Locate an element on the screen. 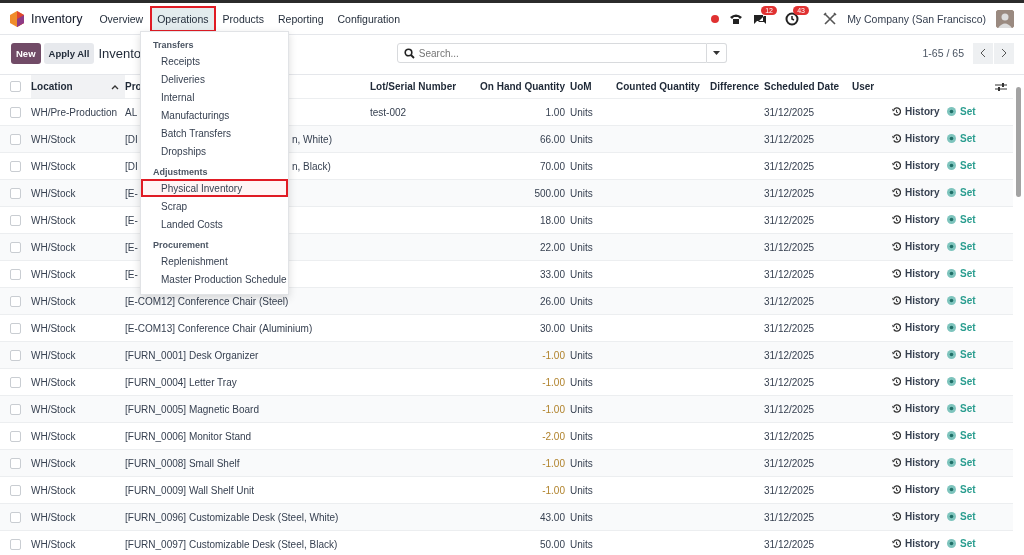 The height and width of the screenshot is (555, 1024). column-header: Counted Quantity is located at coordinates (658, 86).